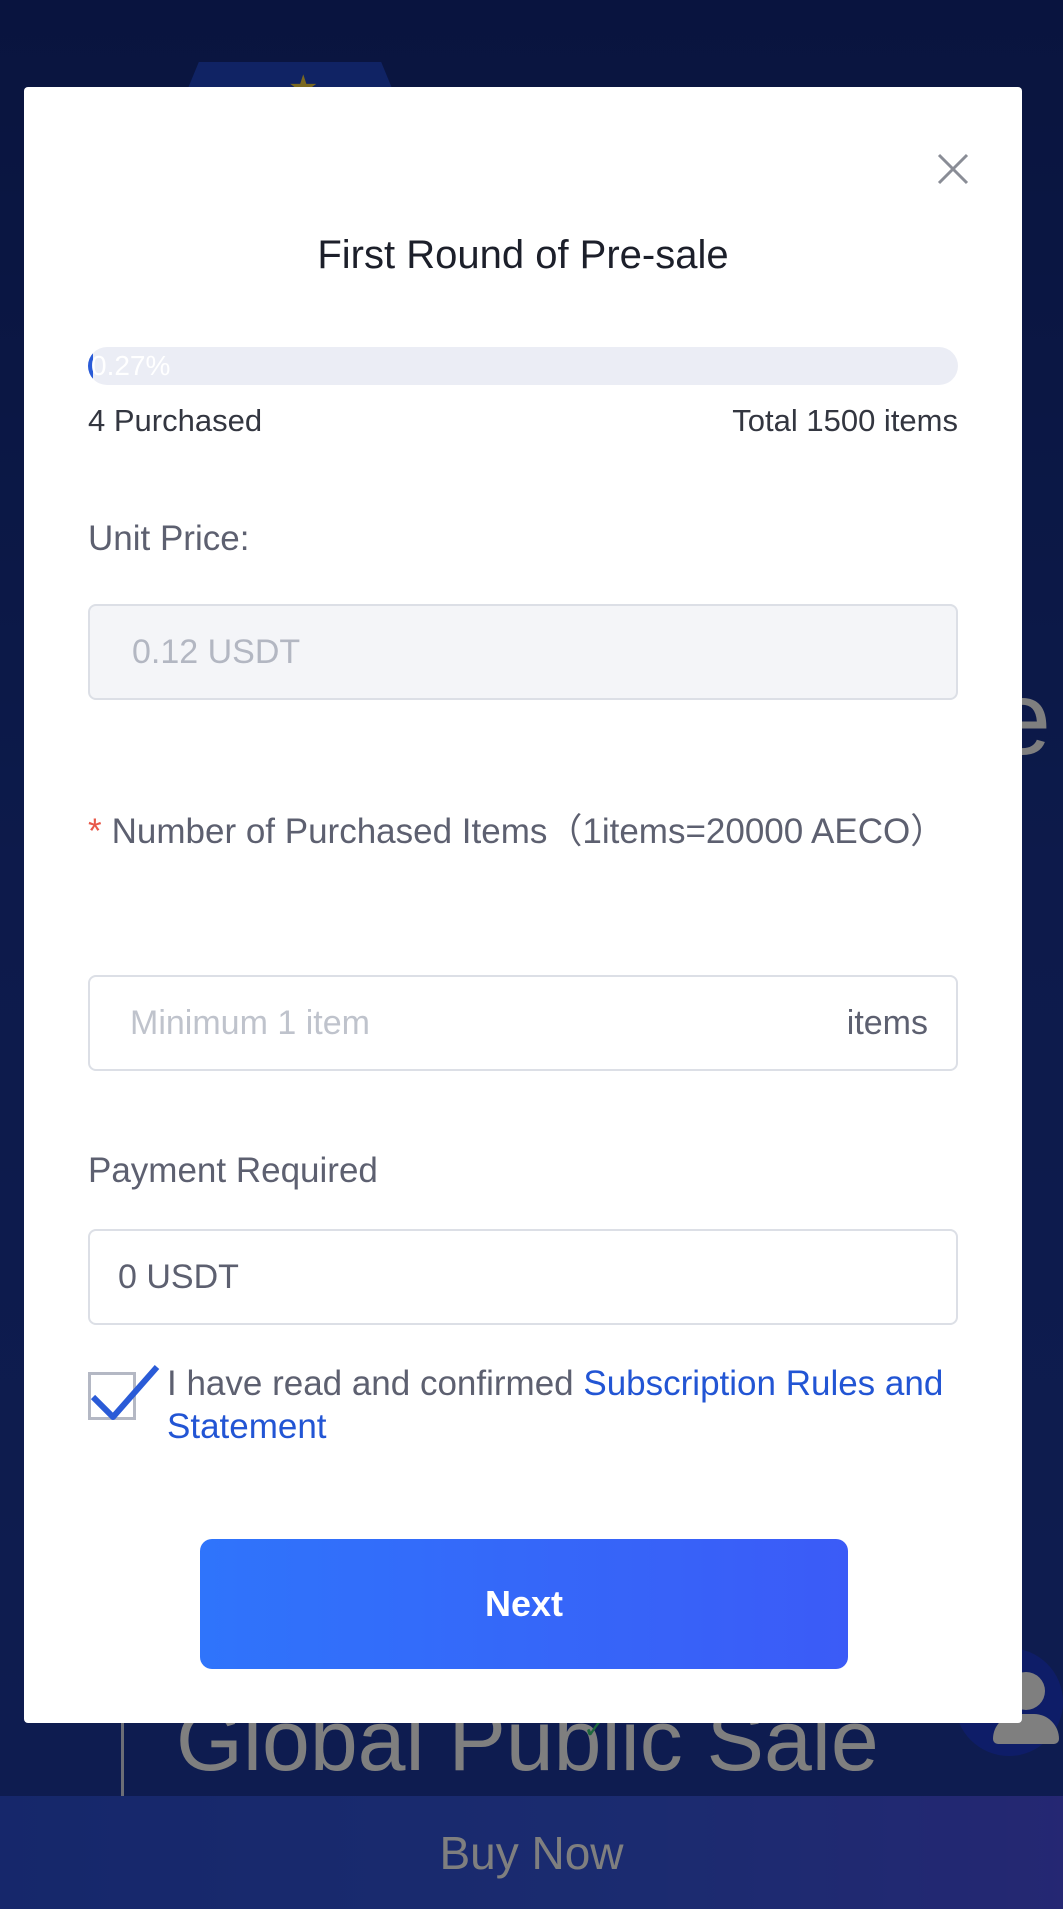 The image size is (1063, 1909). I want to click on quantity-input, so click(455, 1023).